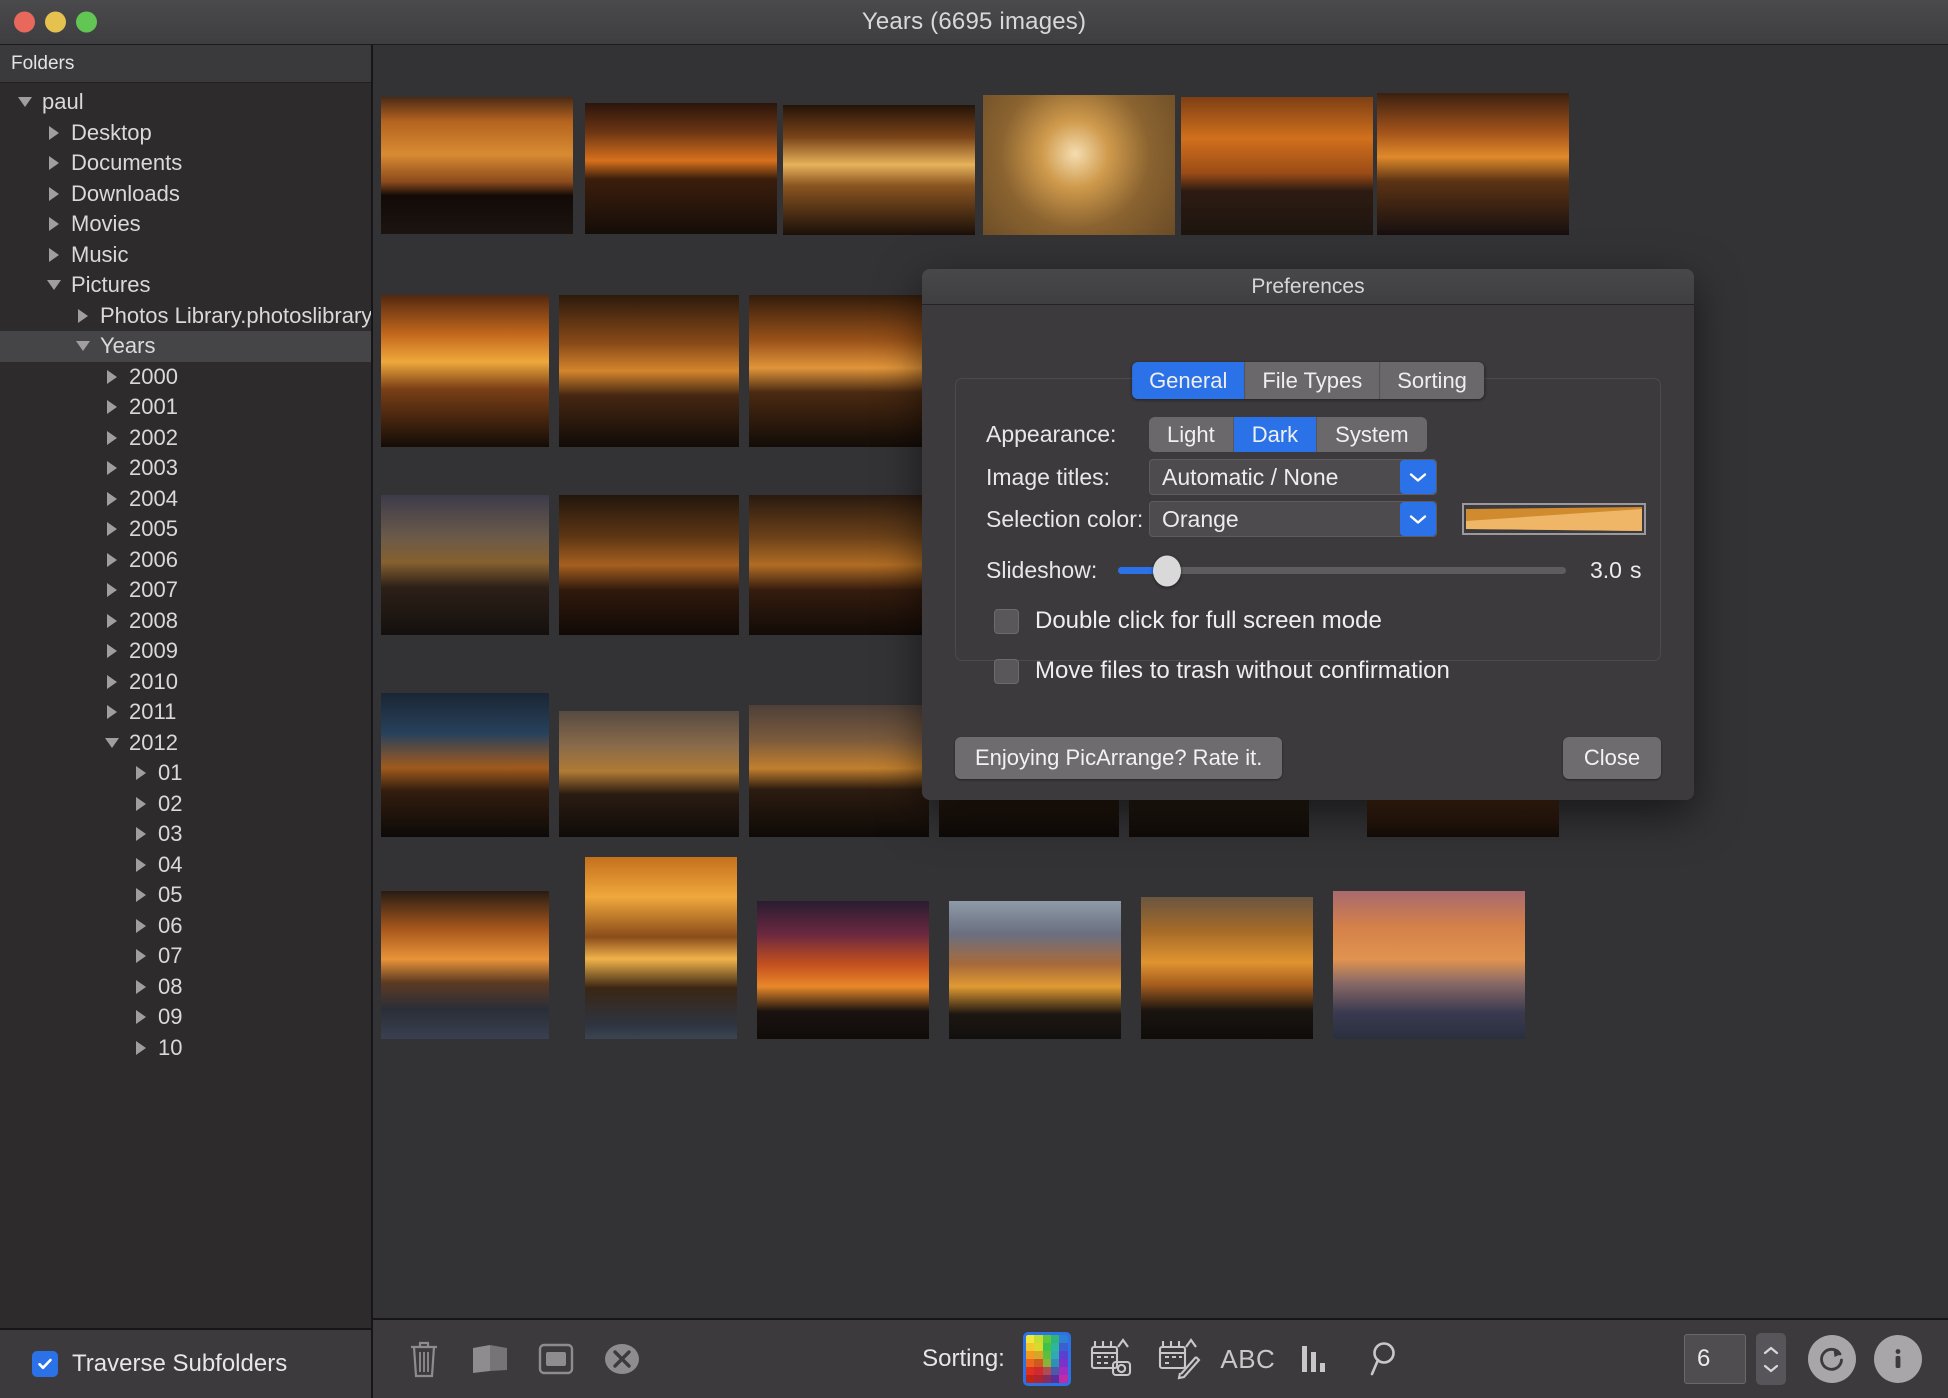  Describe the element at coordinates (185, 987) in the screenshot. I see `tree-item: 08` at that location.